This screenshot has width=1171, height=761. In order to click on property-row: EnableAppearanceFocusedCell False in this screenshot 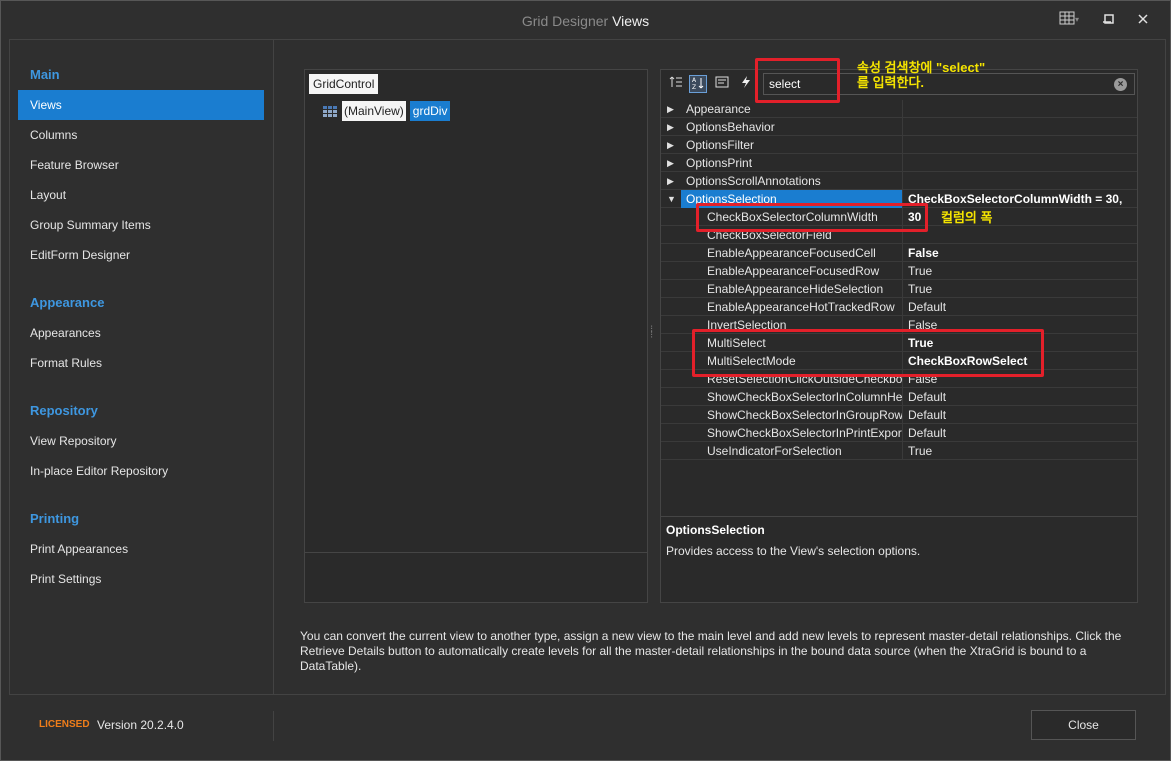, I will do `click(899, 253)`.